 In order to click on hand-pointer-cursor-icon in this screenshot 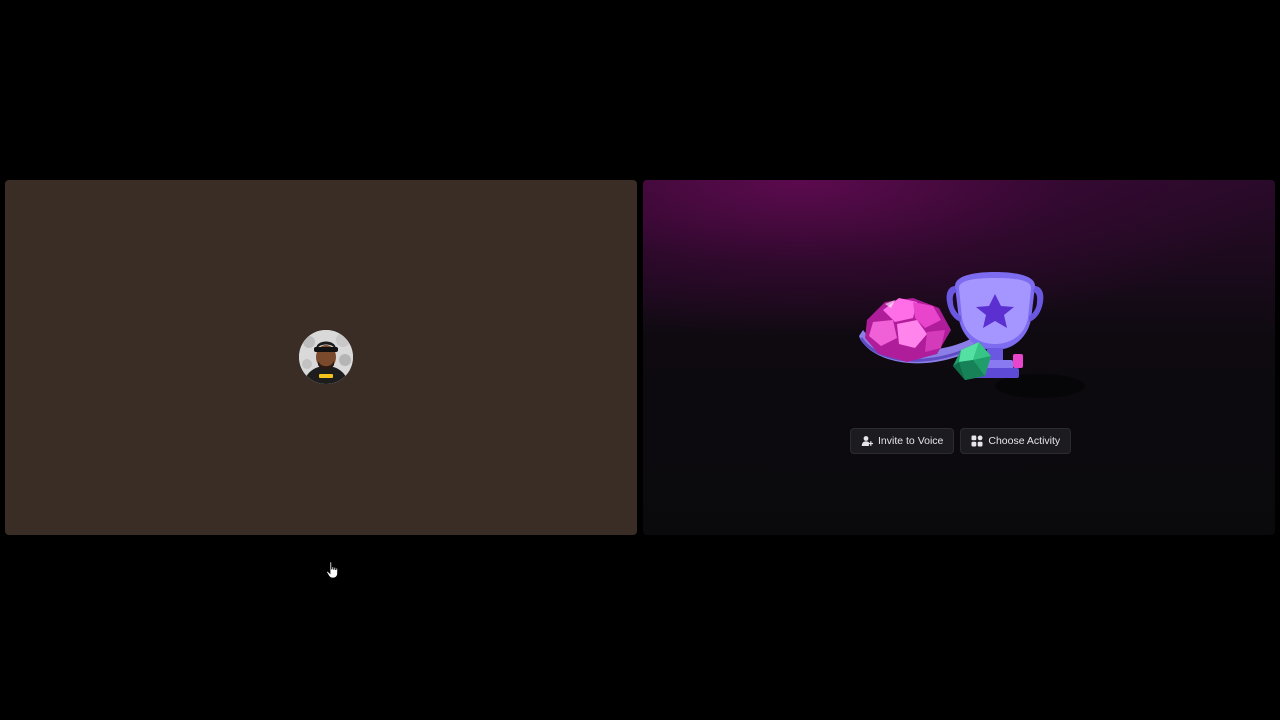, I will do `click(332, 570)`.